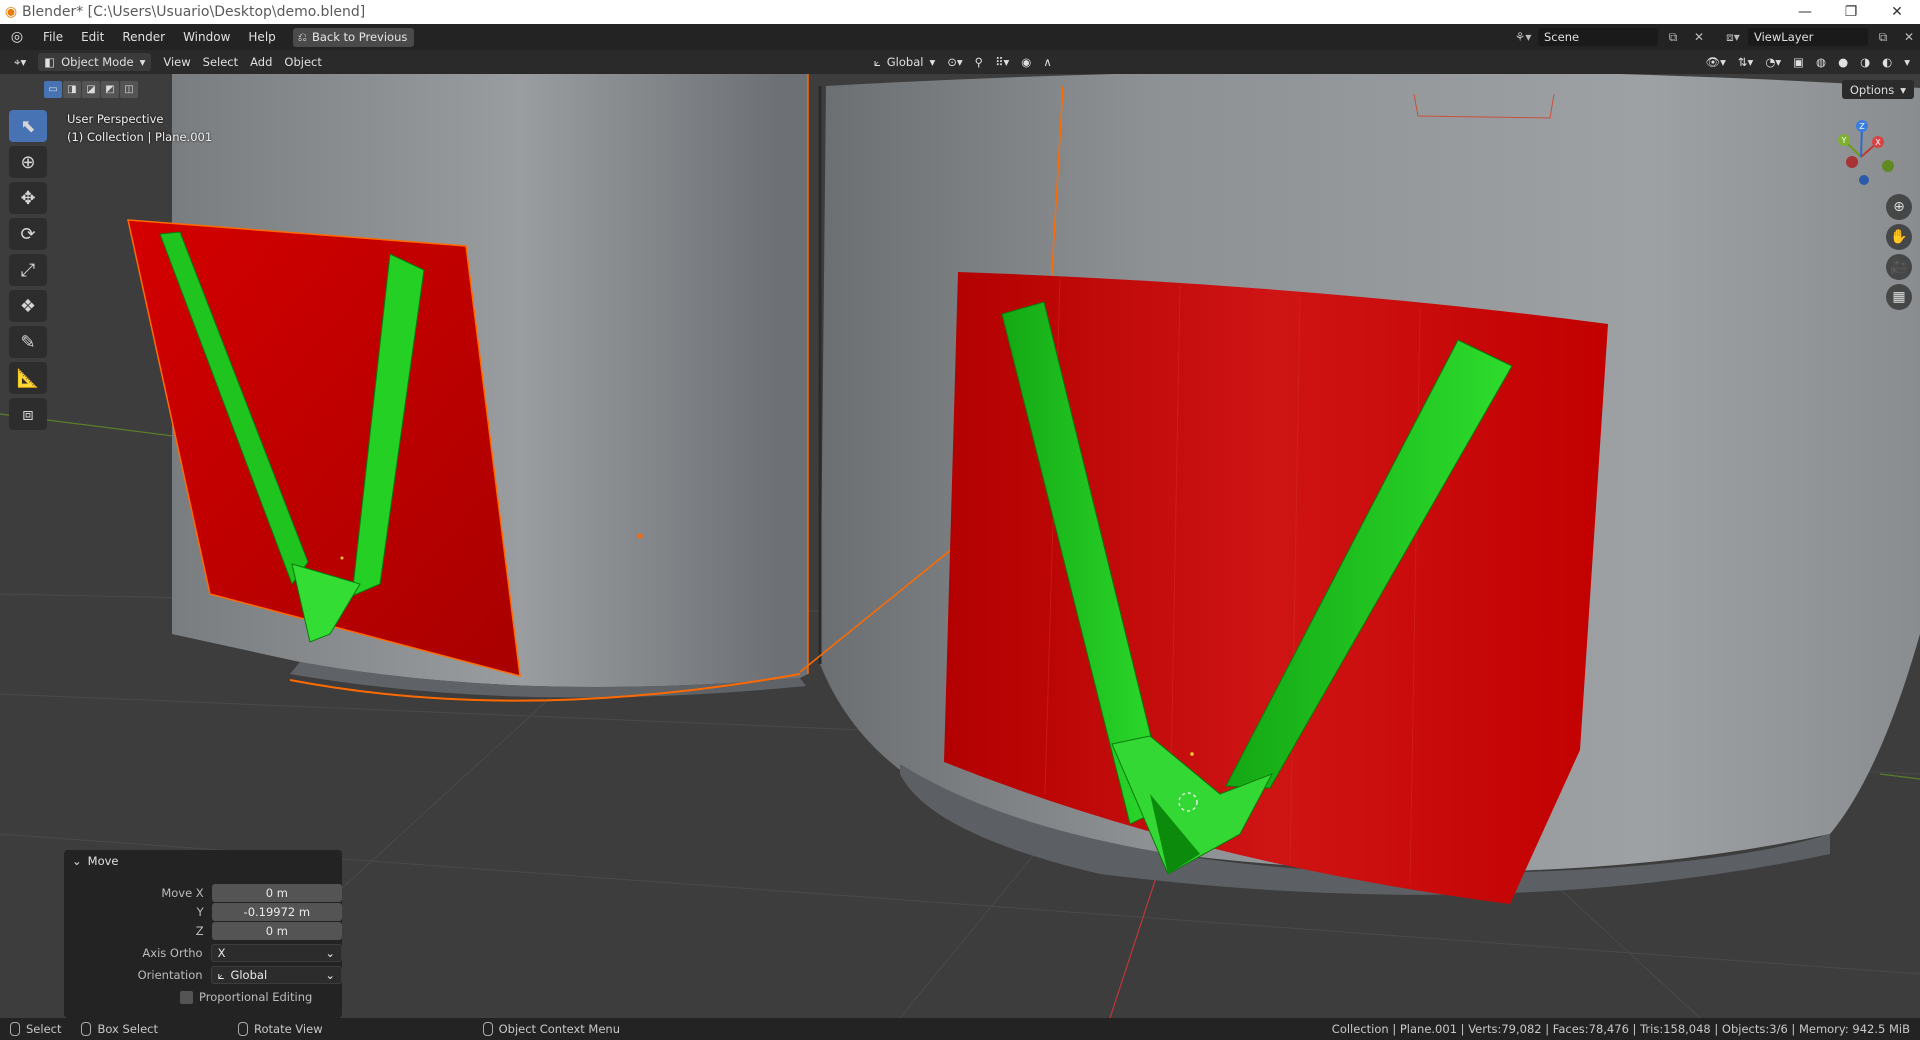 The image size is (1920, 1040). What do you see at coordinates (53, 37) in the screenshot?
I see `menu-file: File` at bounding box center [53, 37].